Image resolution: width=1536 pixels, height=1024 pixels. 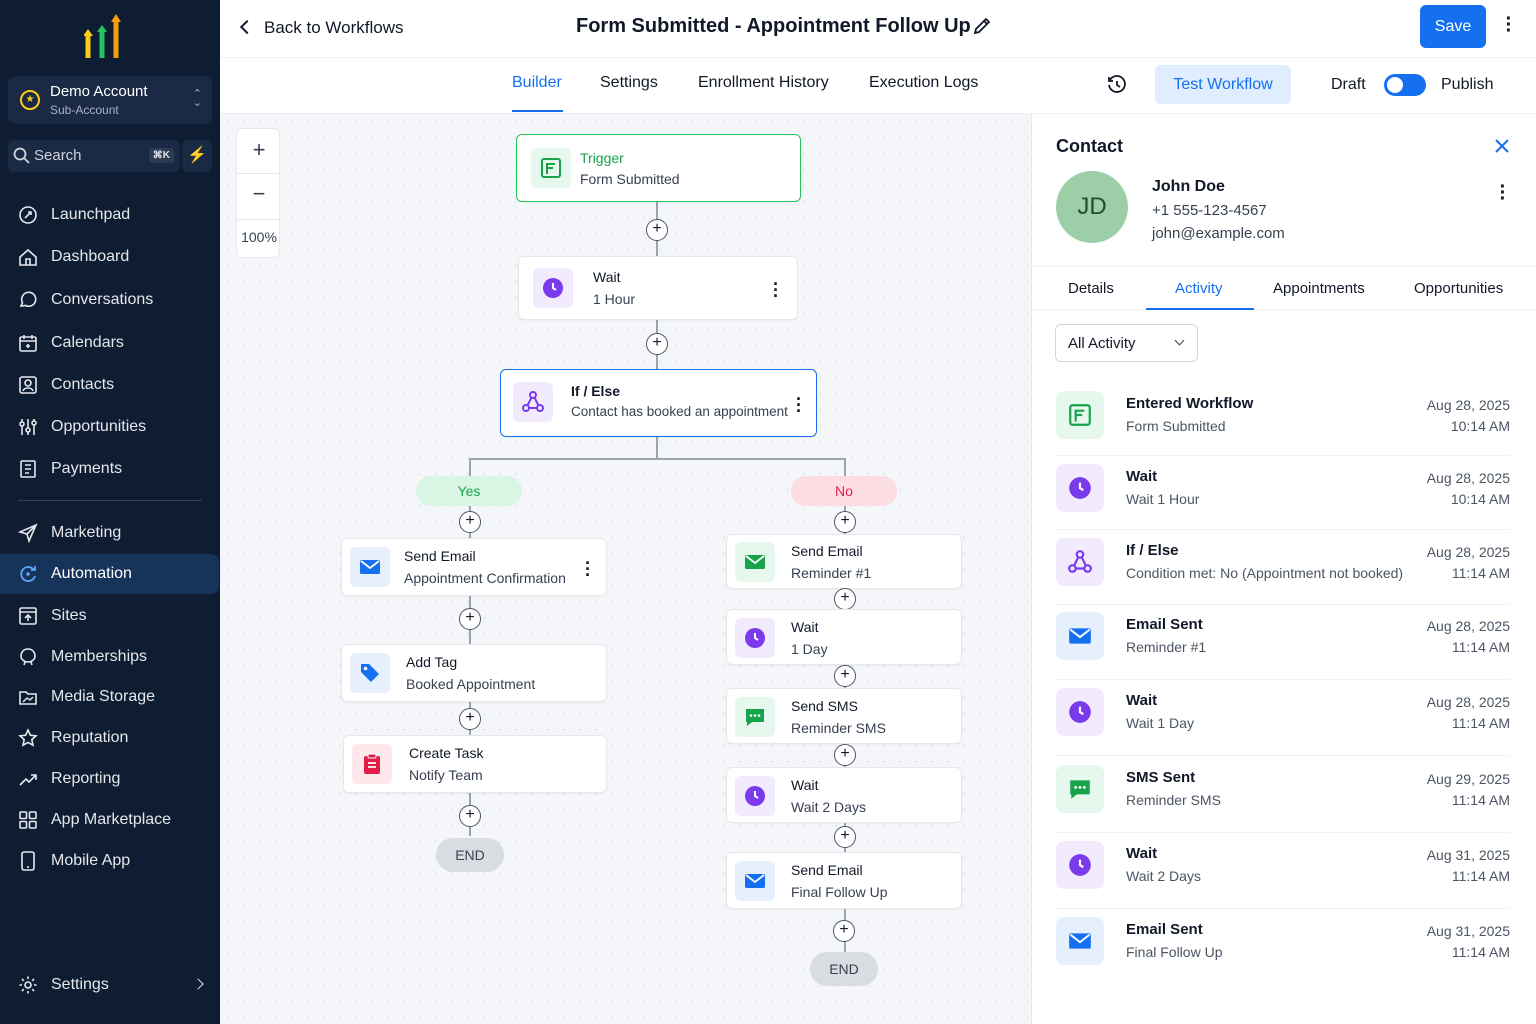 I want to click on tab-activity: Activity, so click(x=1199, y=288).